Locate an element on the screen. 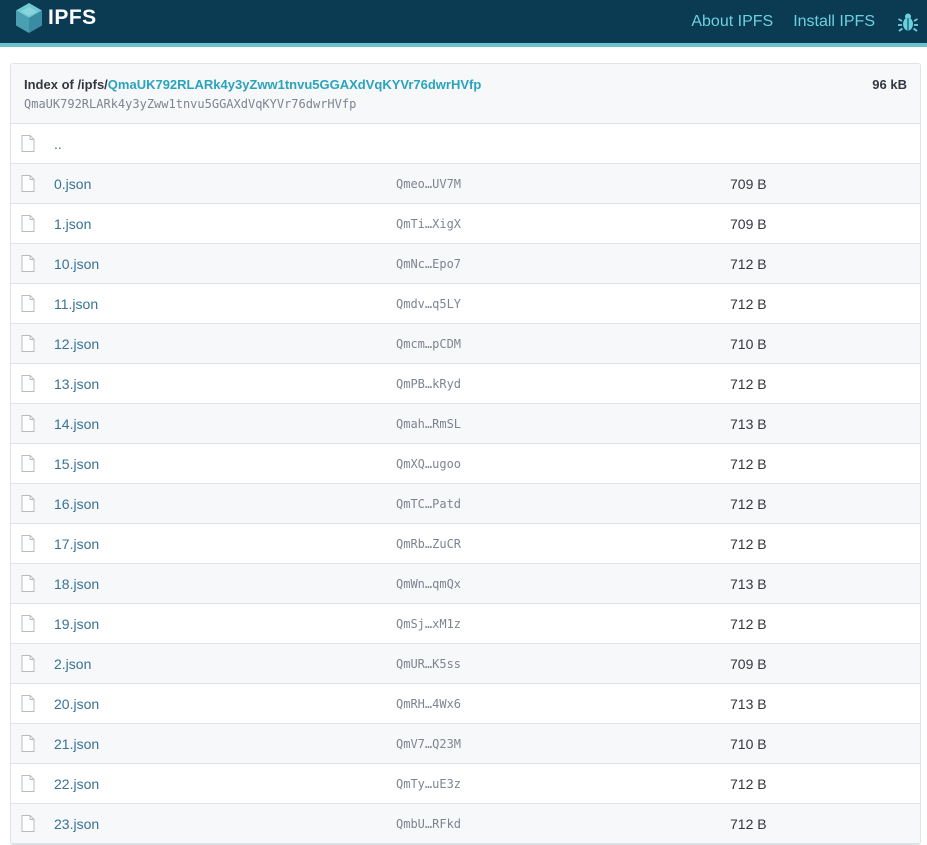 This screenshot has height=845, width=927. file-hash-link: QmUR…K5ss is located at coordinates (428, 664).